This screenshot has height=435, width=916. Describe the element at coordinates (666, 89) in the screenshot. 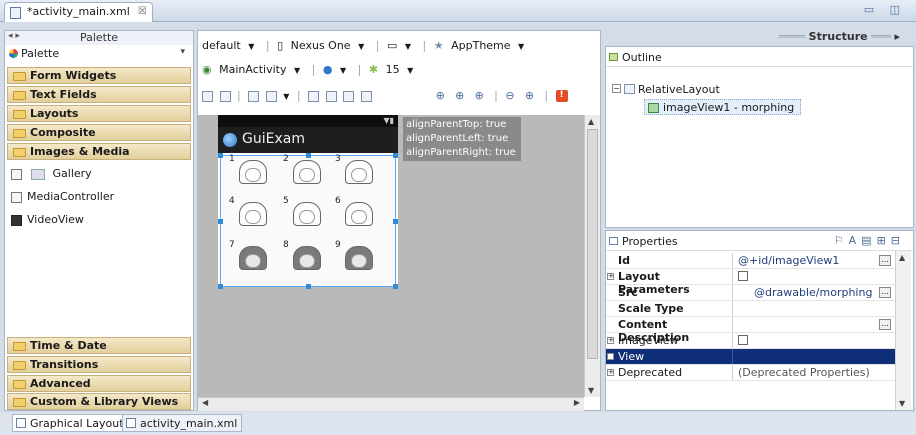

I see `tree-node-relativelayout: − RelativeLayout` at that location.